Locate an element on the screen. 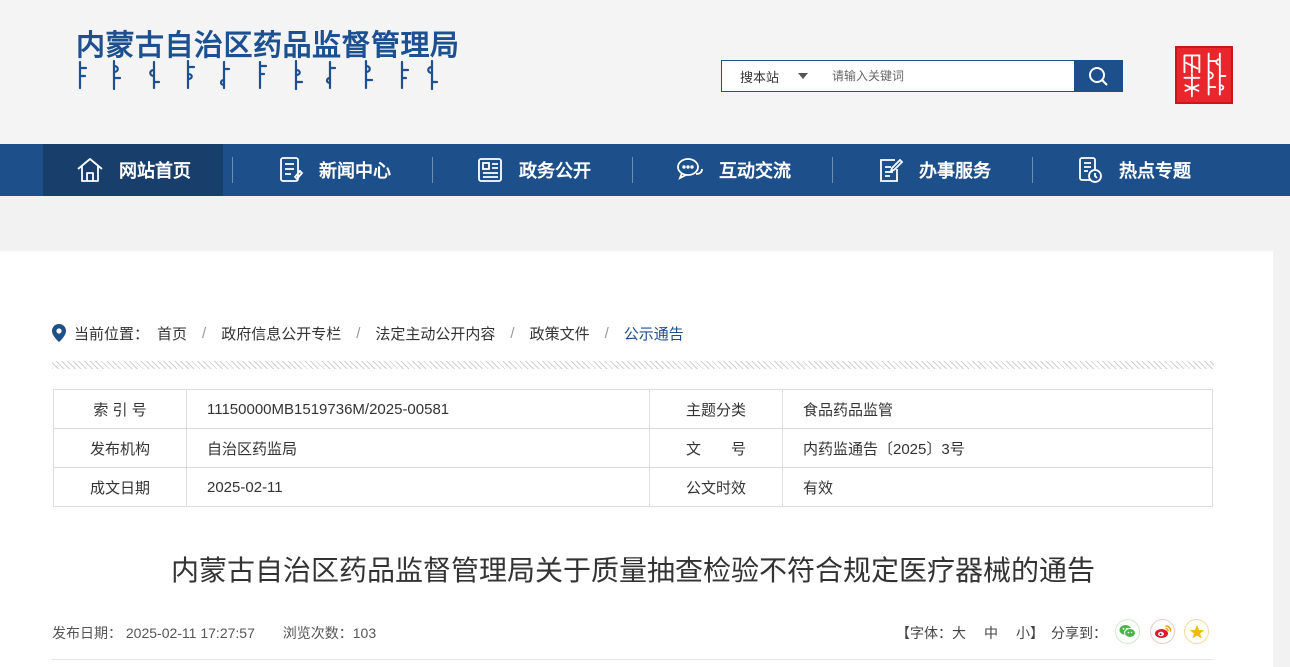  share-wechat-button is located at coordinates (1127, 631).